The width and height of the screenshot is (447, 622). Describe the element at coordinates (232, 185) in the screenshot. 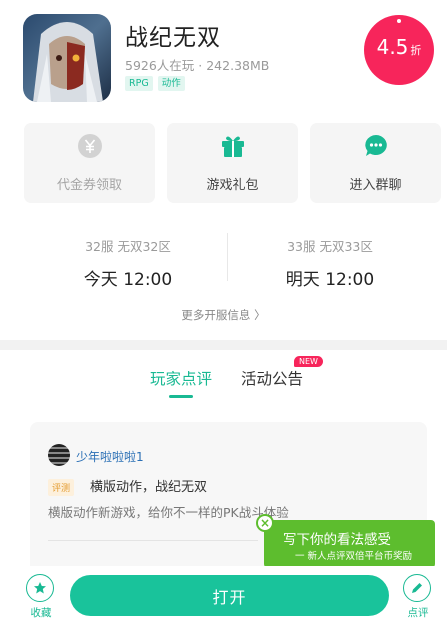

I see `gift-pack-label: 游戏礼包` at that location.